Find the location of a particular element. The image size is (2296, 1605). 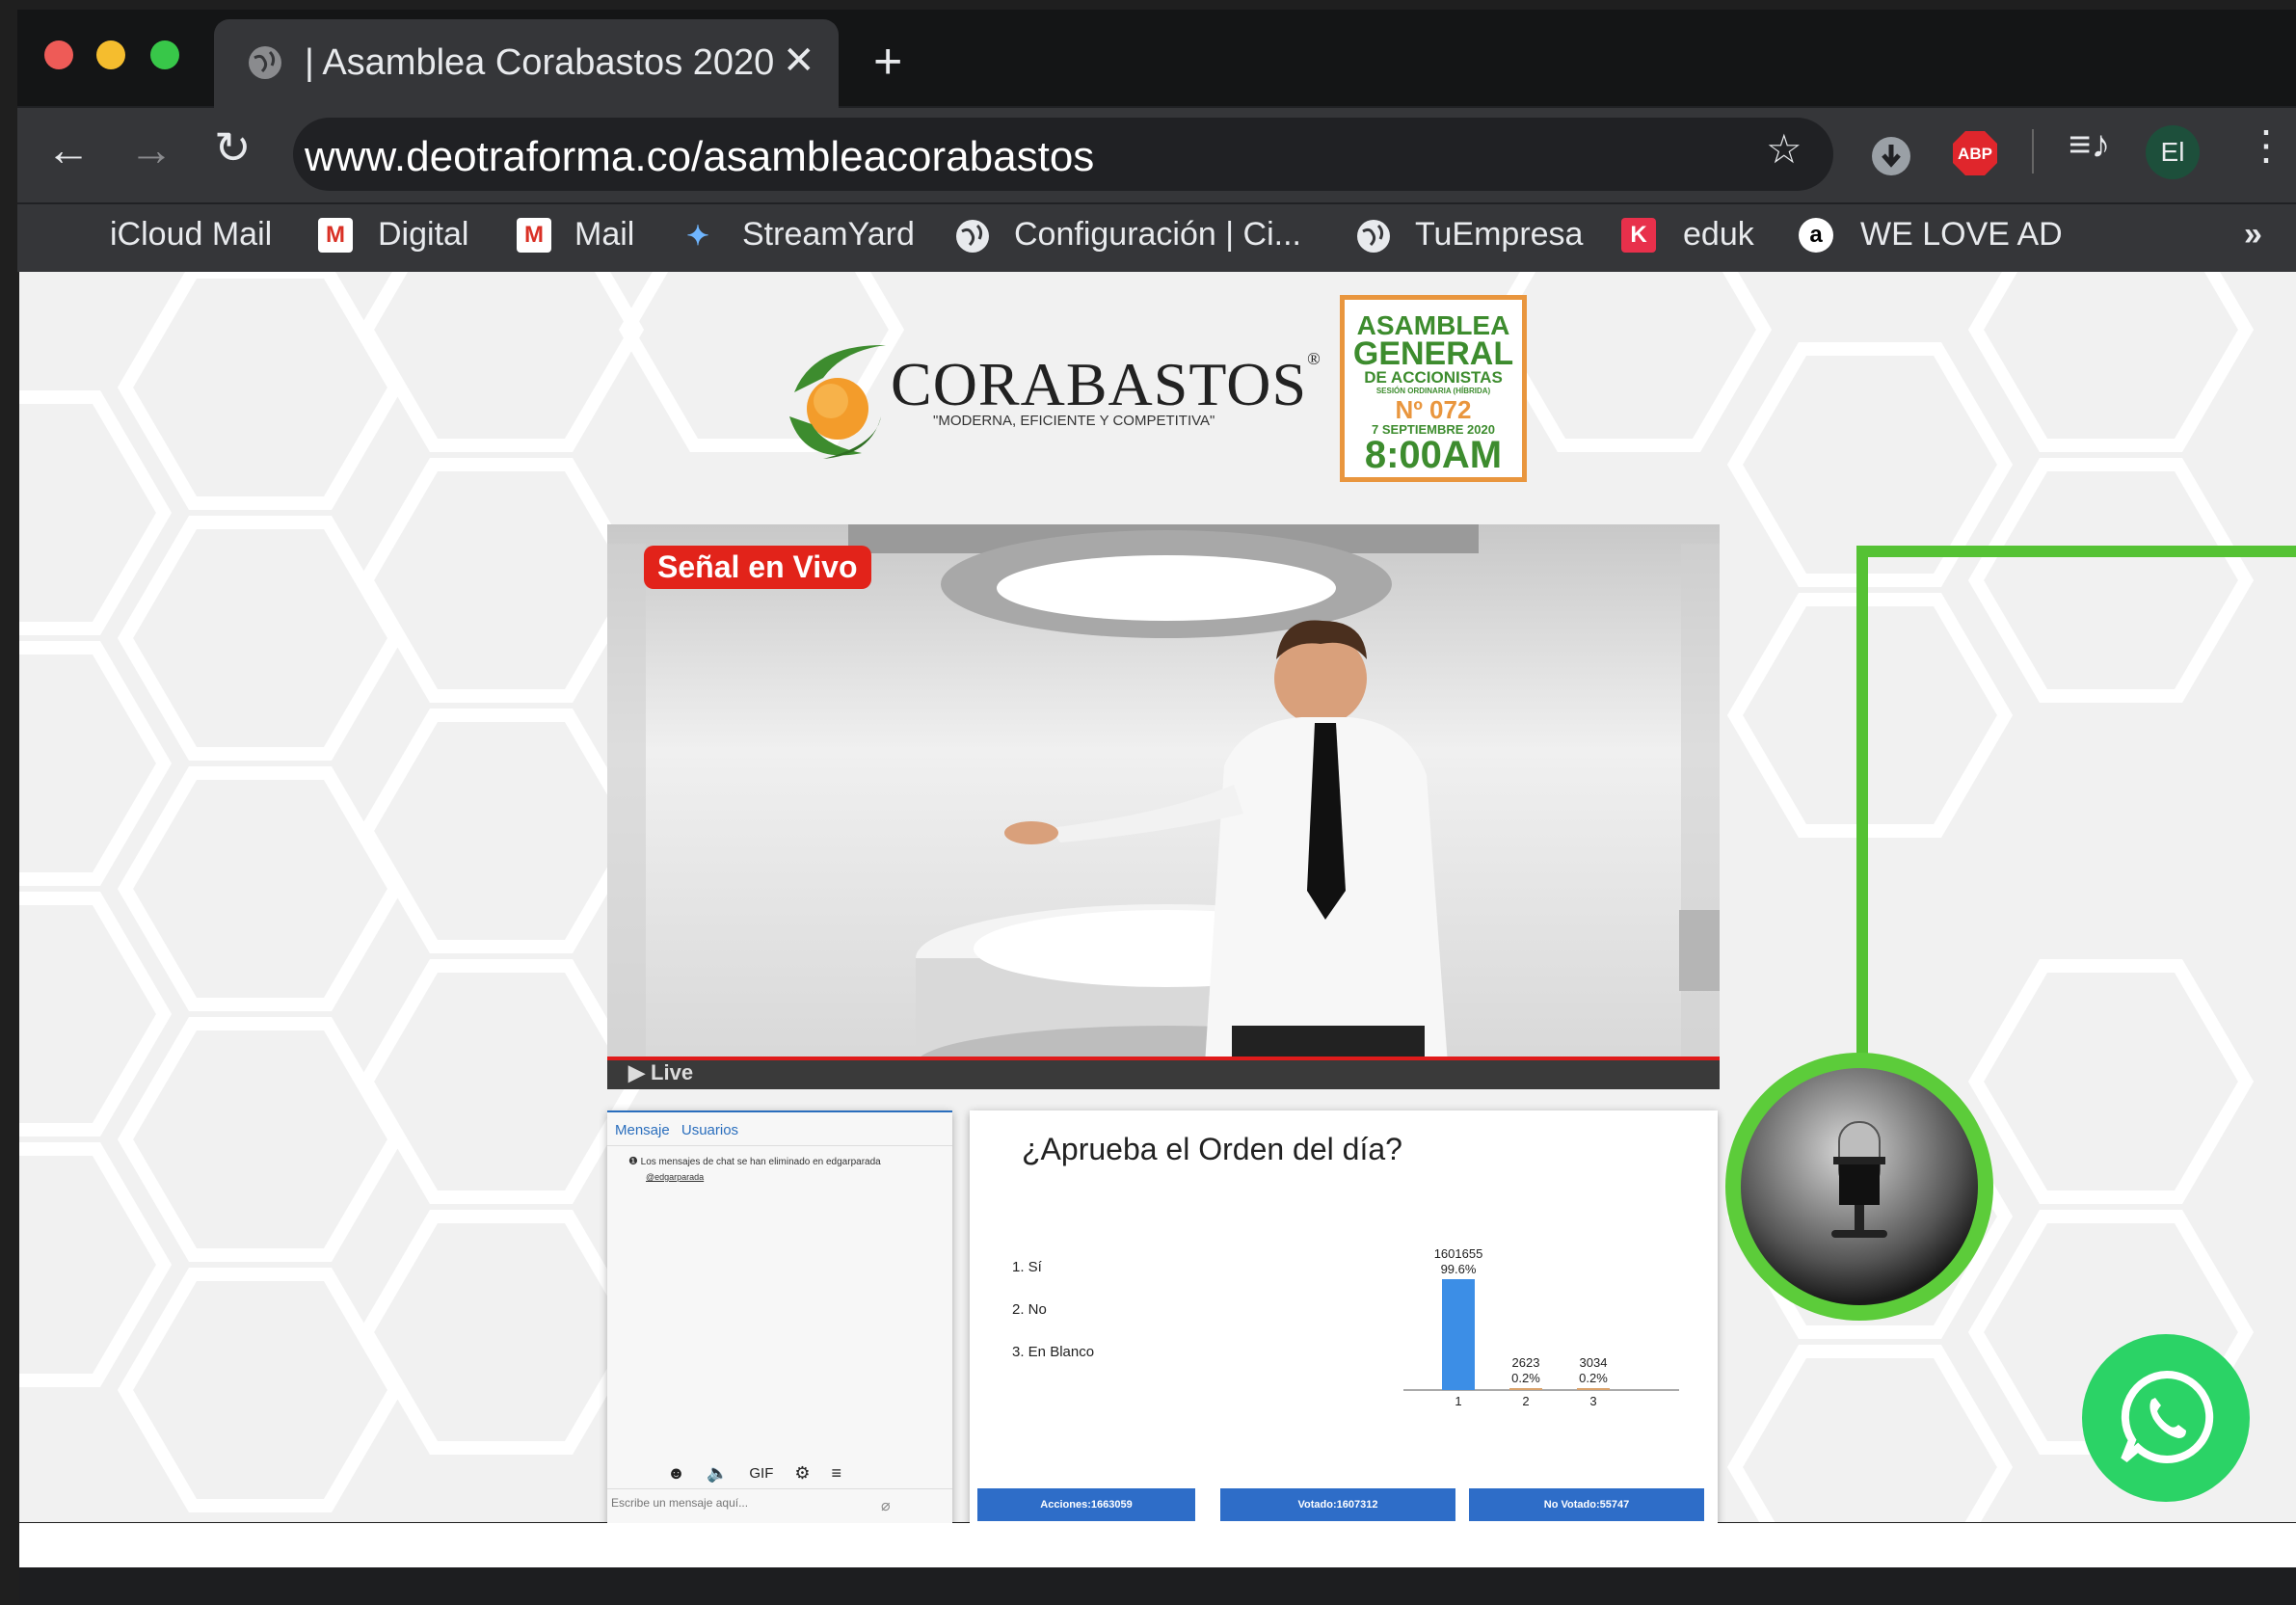

chat-input-divider is located at coordinates (780, 1488).